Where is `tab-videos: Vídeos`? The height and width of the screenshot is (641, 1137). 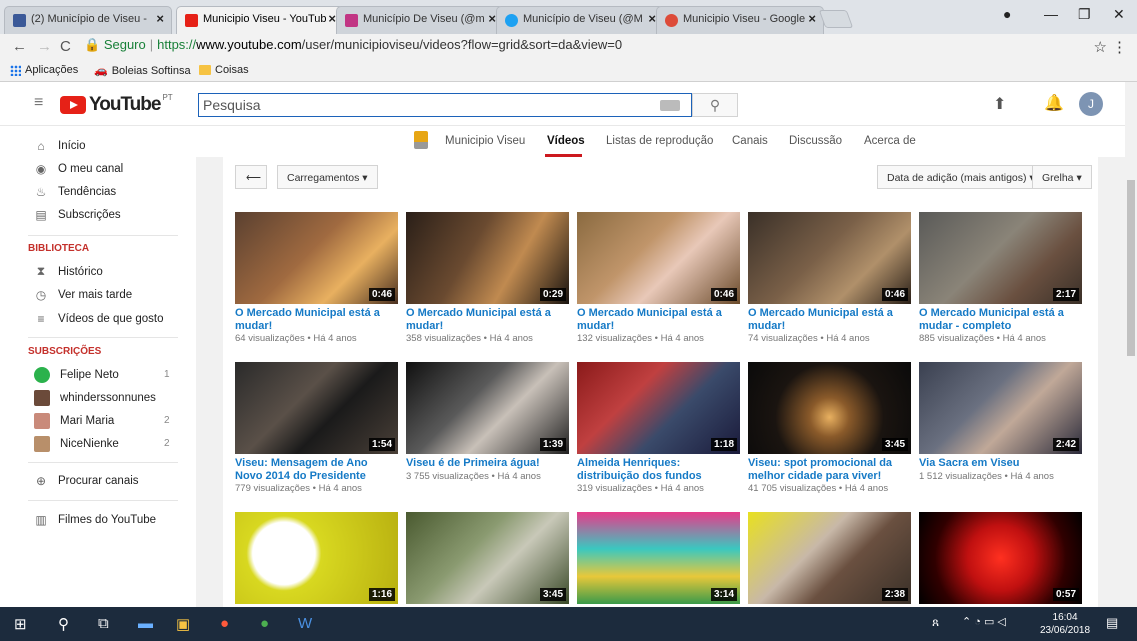
tab-videos: Vídeos is located at coordinates (566, 141).